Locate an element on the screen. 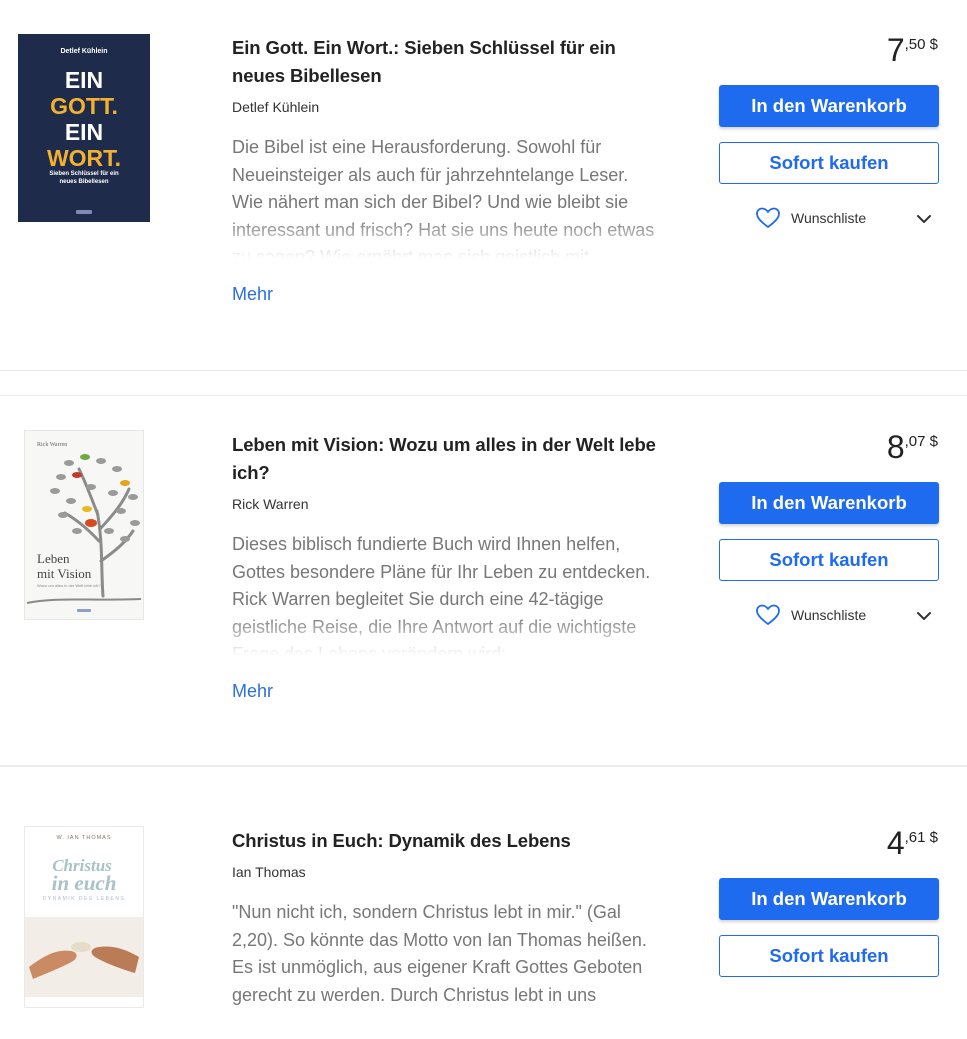 The image size is (967, 1039). price-decimal: ,07 $ is located at coordinates (921, 441).